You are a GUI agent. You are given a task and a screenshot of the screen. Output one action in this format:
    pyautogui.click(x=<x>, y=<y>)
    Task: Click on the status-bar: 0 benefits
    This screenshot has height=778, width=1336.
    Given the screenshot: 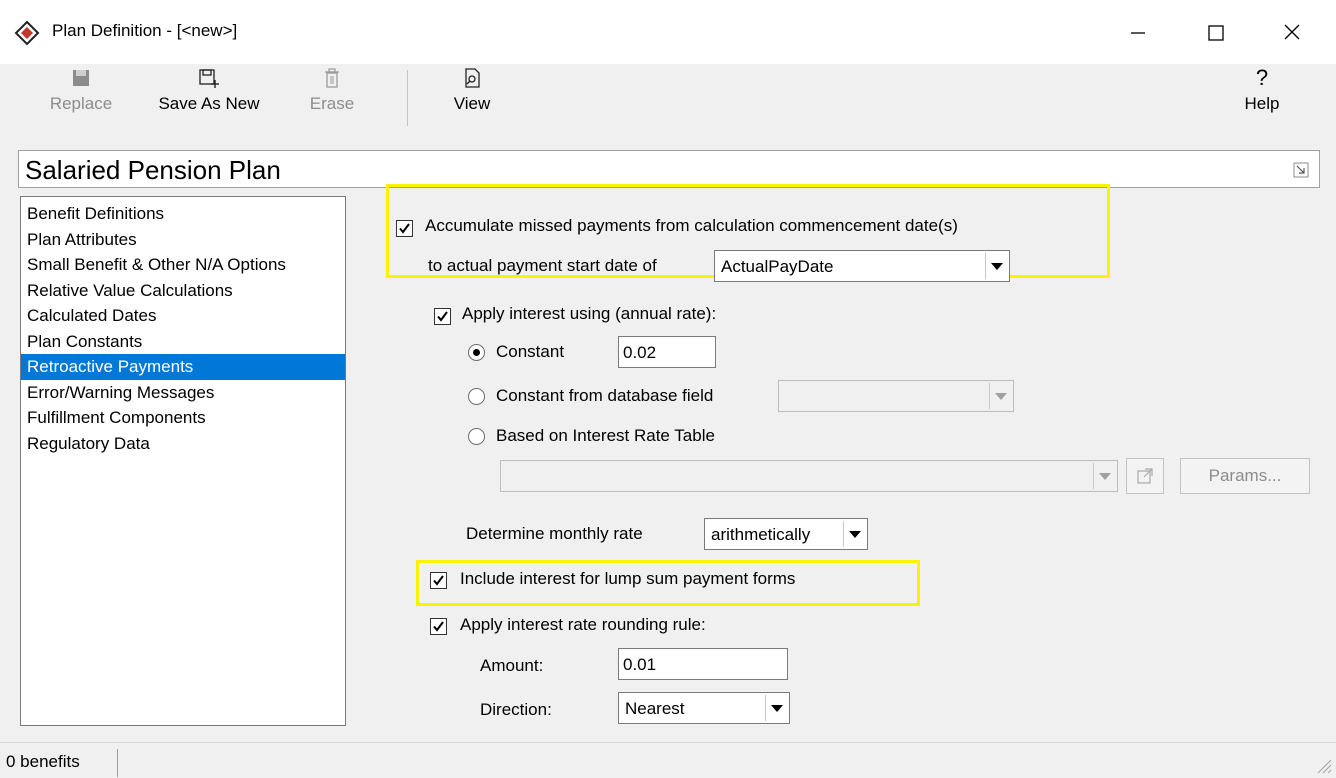 What is the action you would take?
    pyautogui.click(x=668, y=760)
    